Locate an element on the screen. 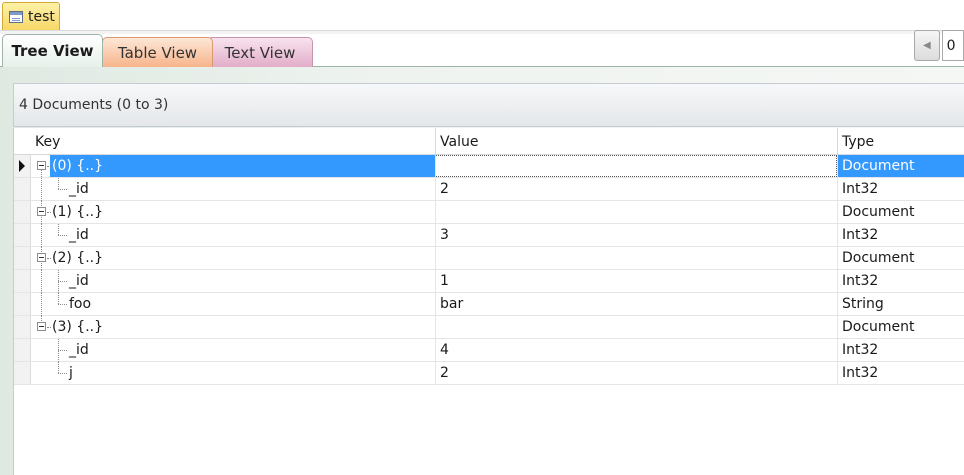 The image size is (964, 475). document-row: (2) {..} Document is located at coordinates (489, 258).